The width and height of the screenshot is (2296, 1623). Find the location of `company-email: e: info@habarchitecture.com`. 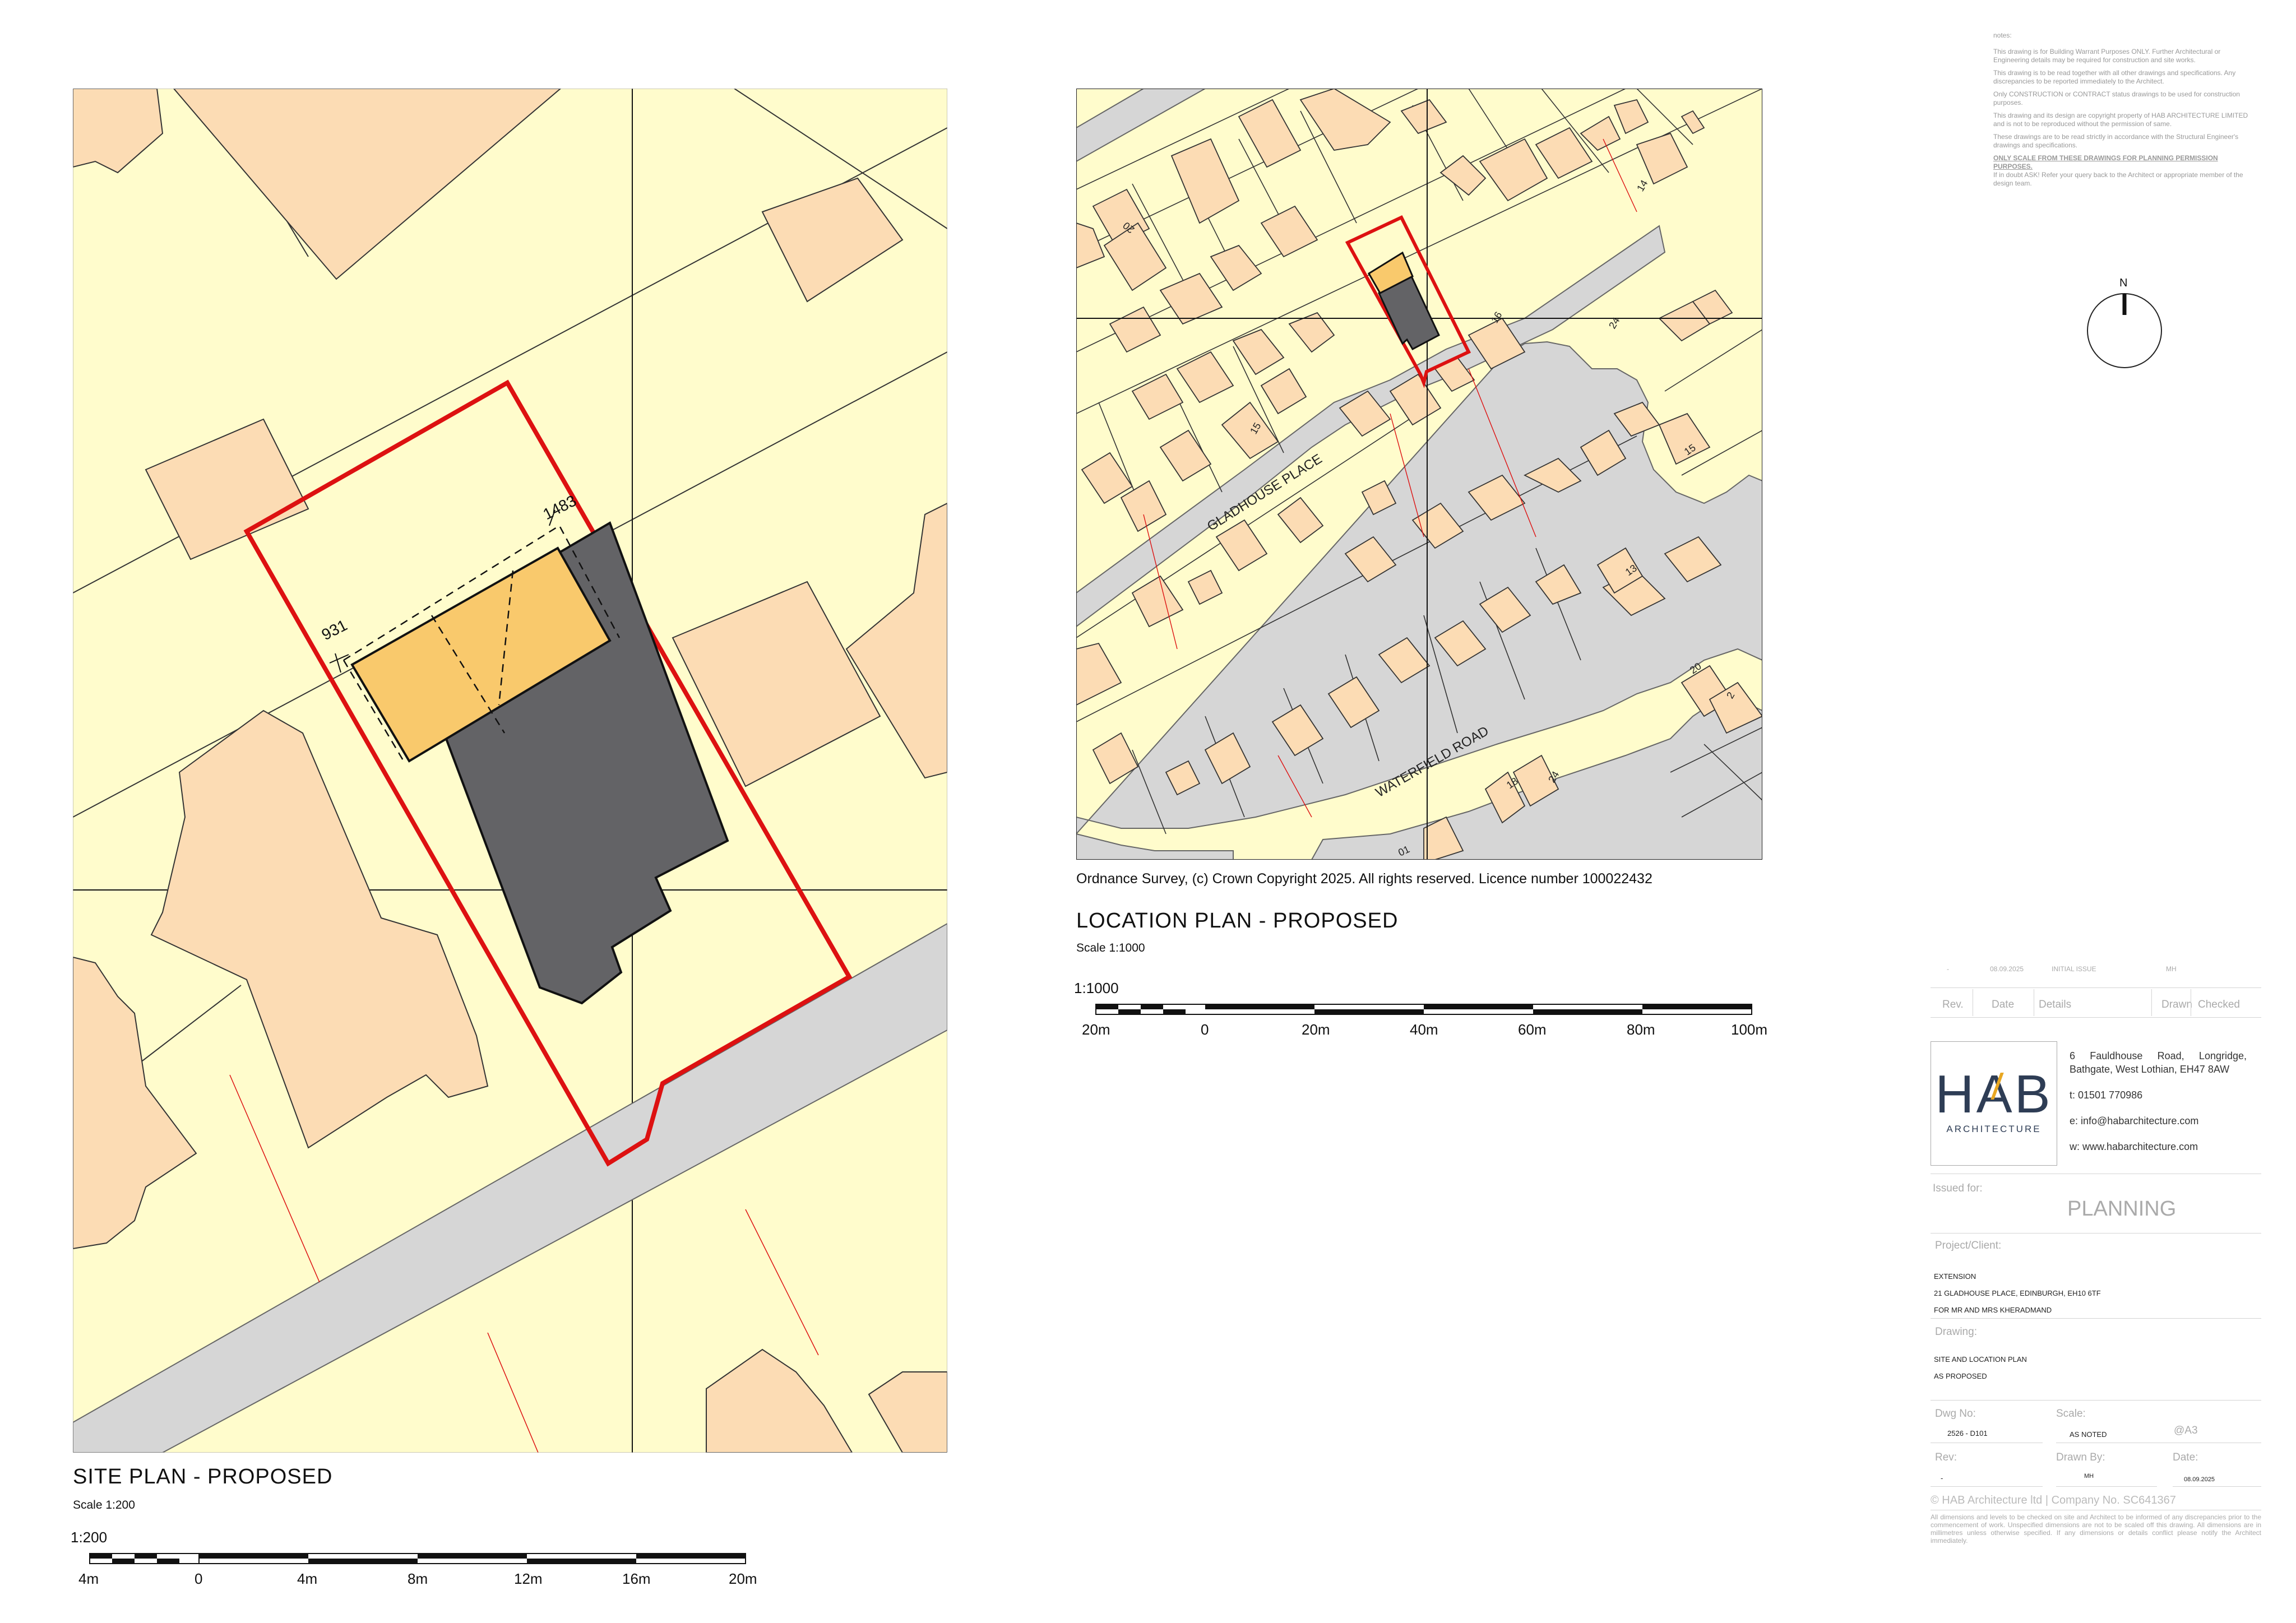

company-email: e: info@habarchitecture.com is located at coordinates (2134, 1120).